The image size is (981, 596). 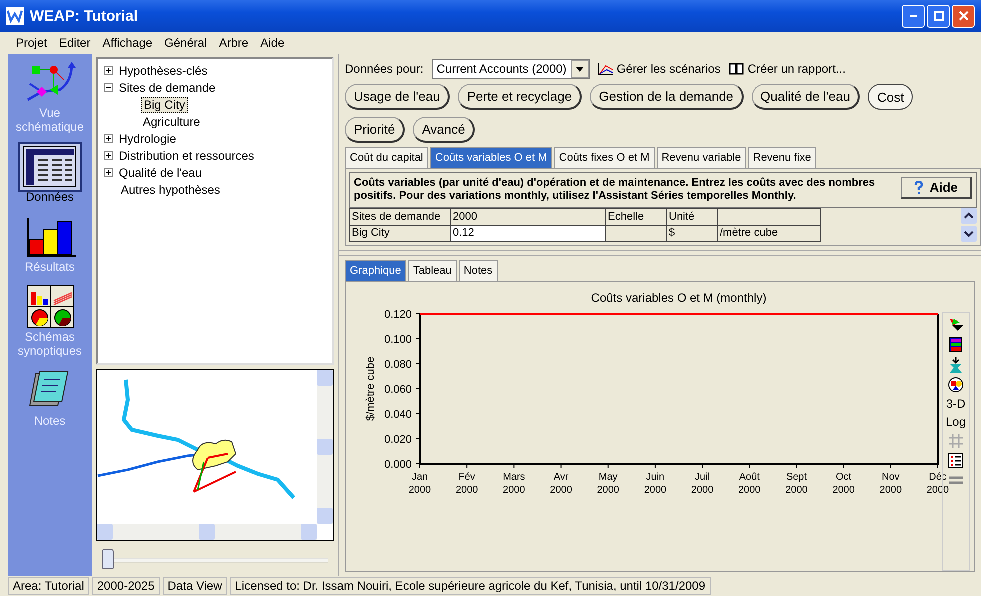 I want to click on tree-item: Big City, so click(x=164, y=104).